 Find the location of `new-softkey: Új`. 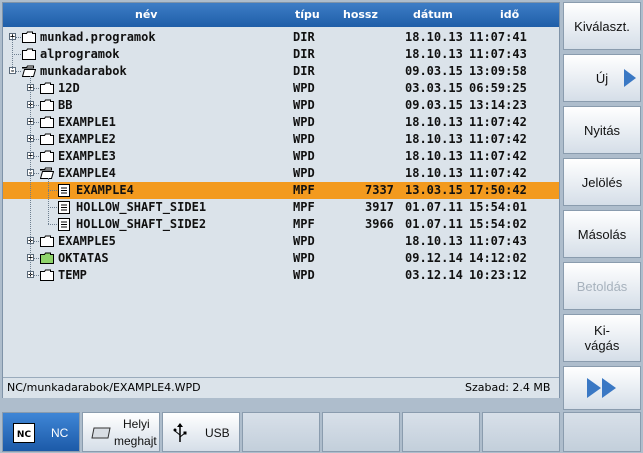

new-softkey: Új is located at coordinates (602, 78).